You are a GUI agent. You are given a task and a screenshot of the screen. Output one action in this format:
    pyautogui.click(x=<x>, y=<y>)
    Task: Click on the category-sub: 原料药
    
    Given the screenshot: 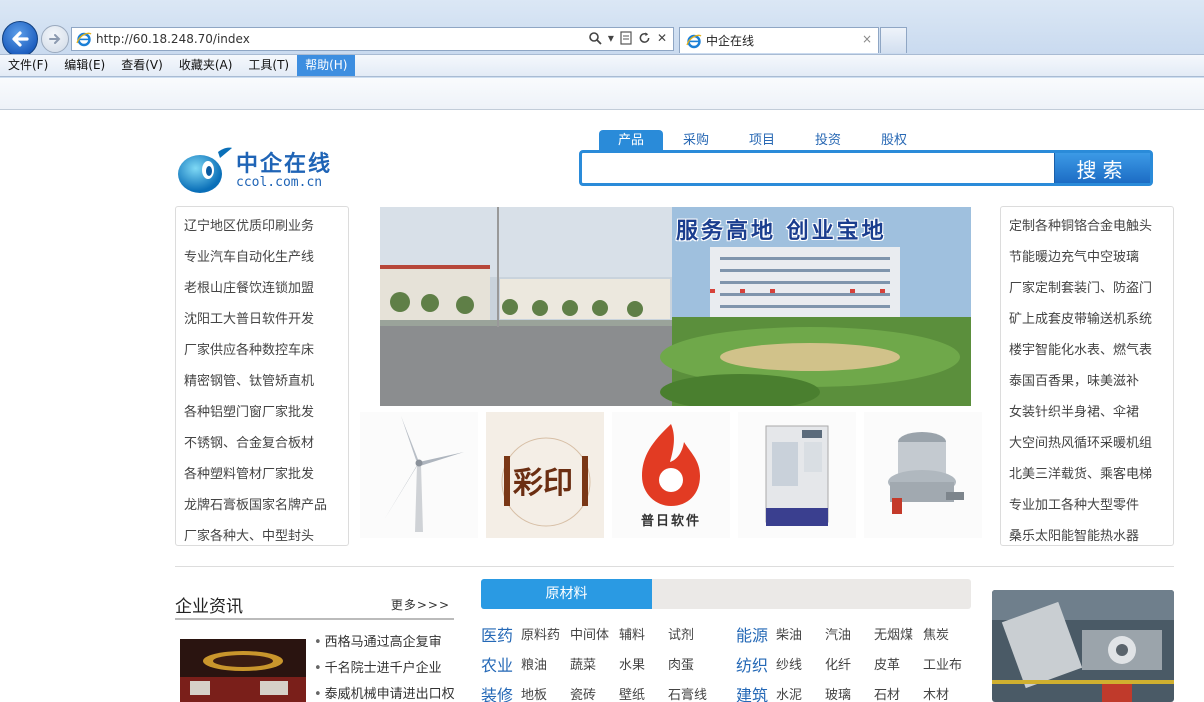 What is the action you would take?
    pyautogui.click(x=540, y=633)
    